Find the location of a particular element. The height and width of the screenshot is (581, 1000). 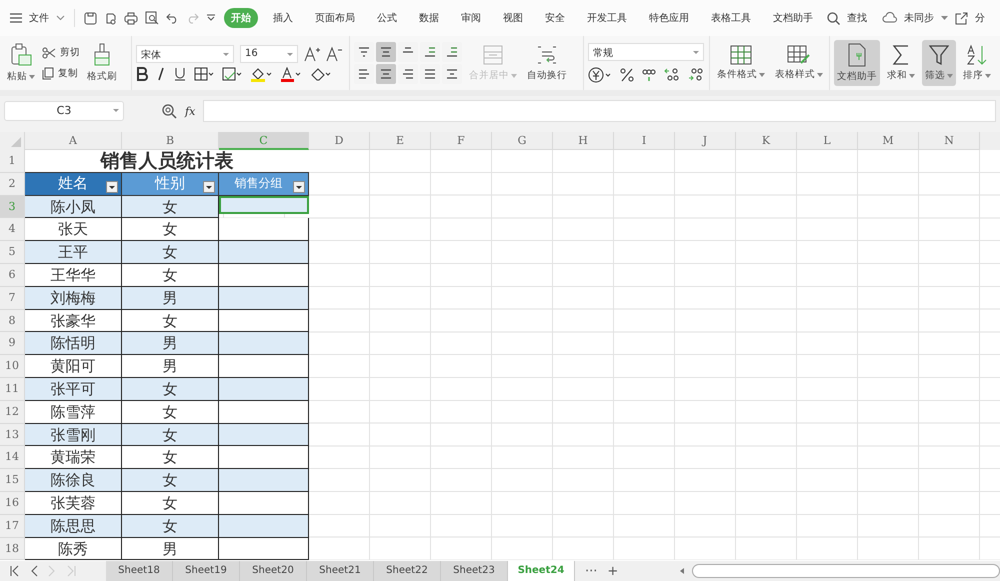

row-header: 5 is located at coordinates (12, 252).